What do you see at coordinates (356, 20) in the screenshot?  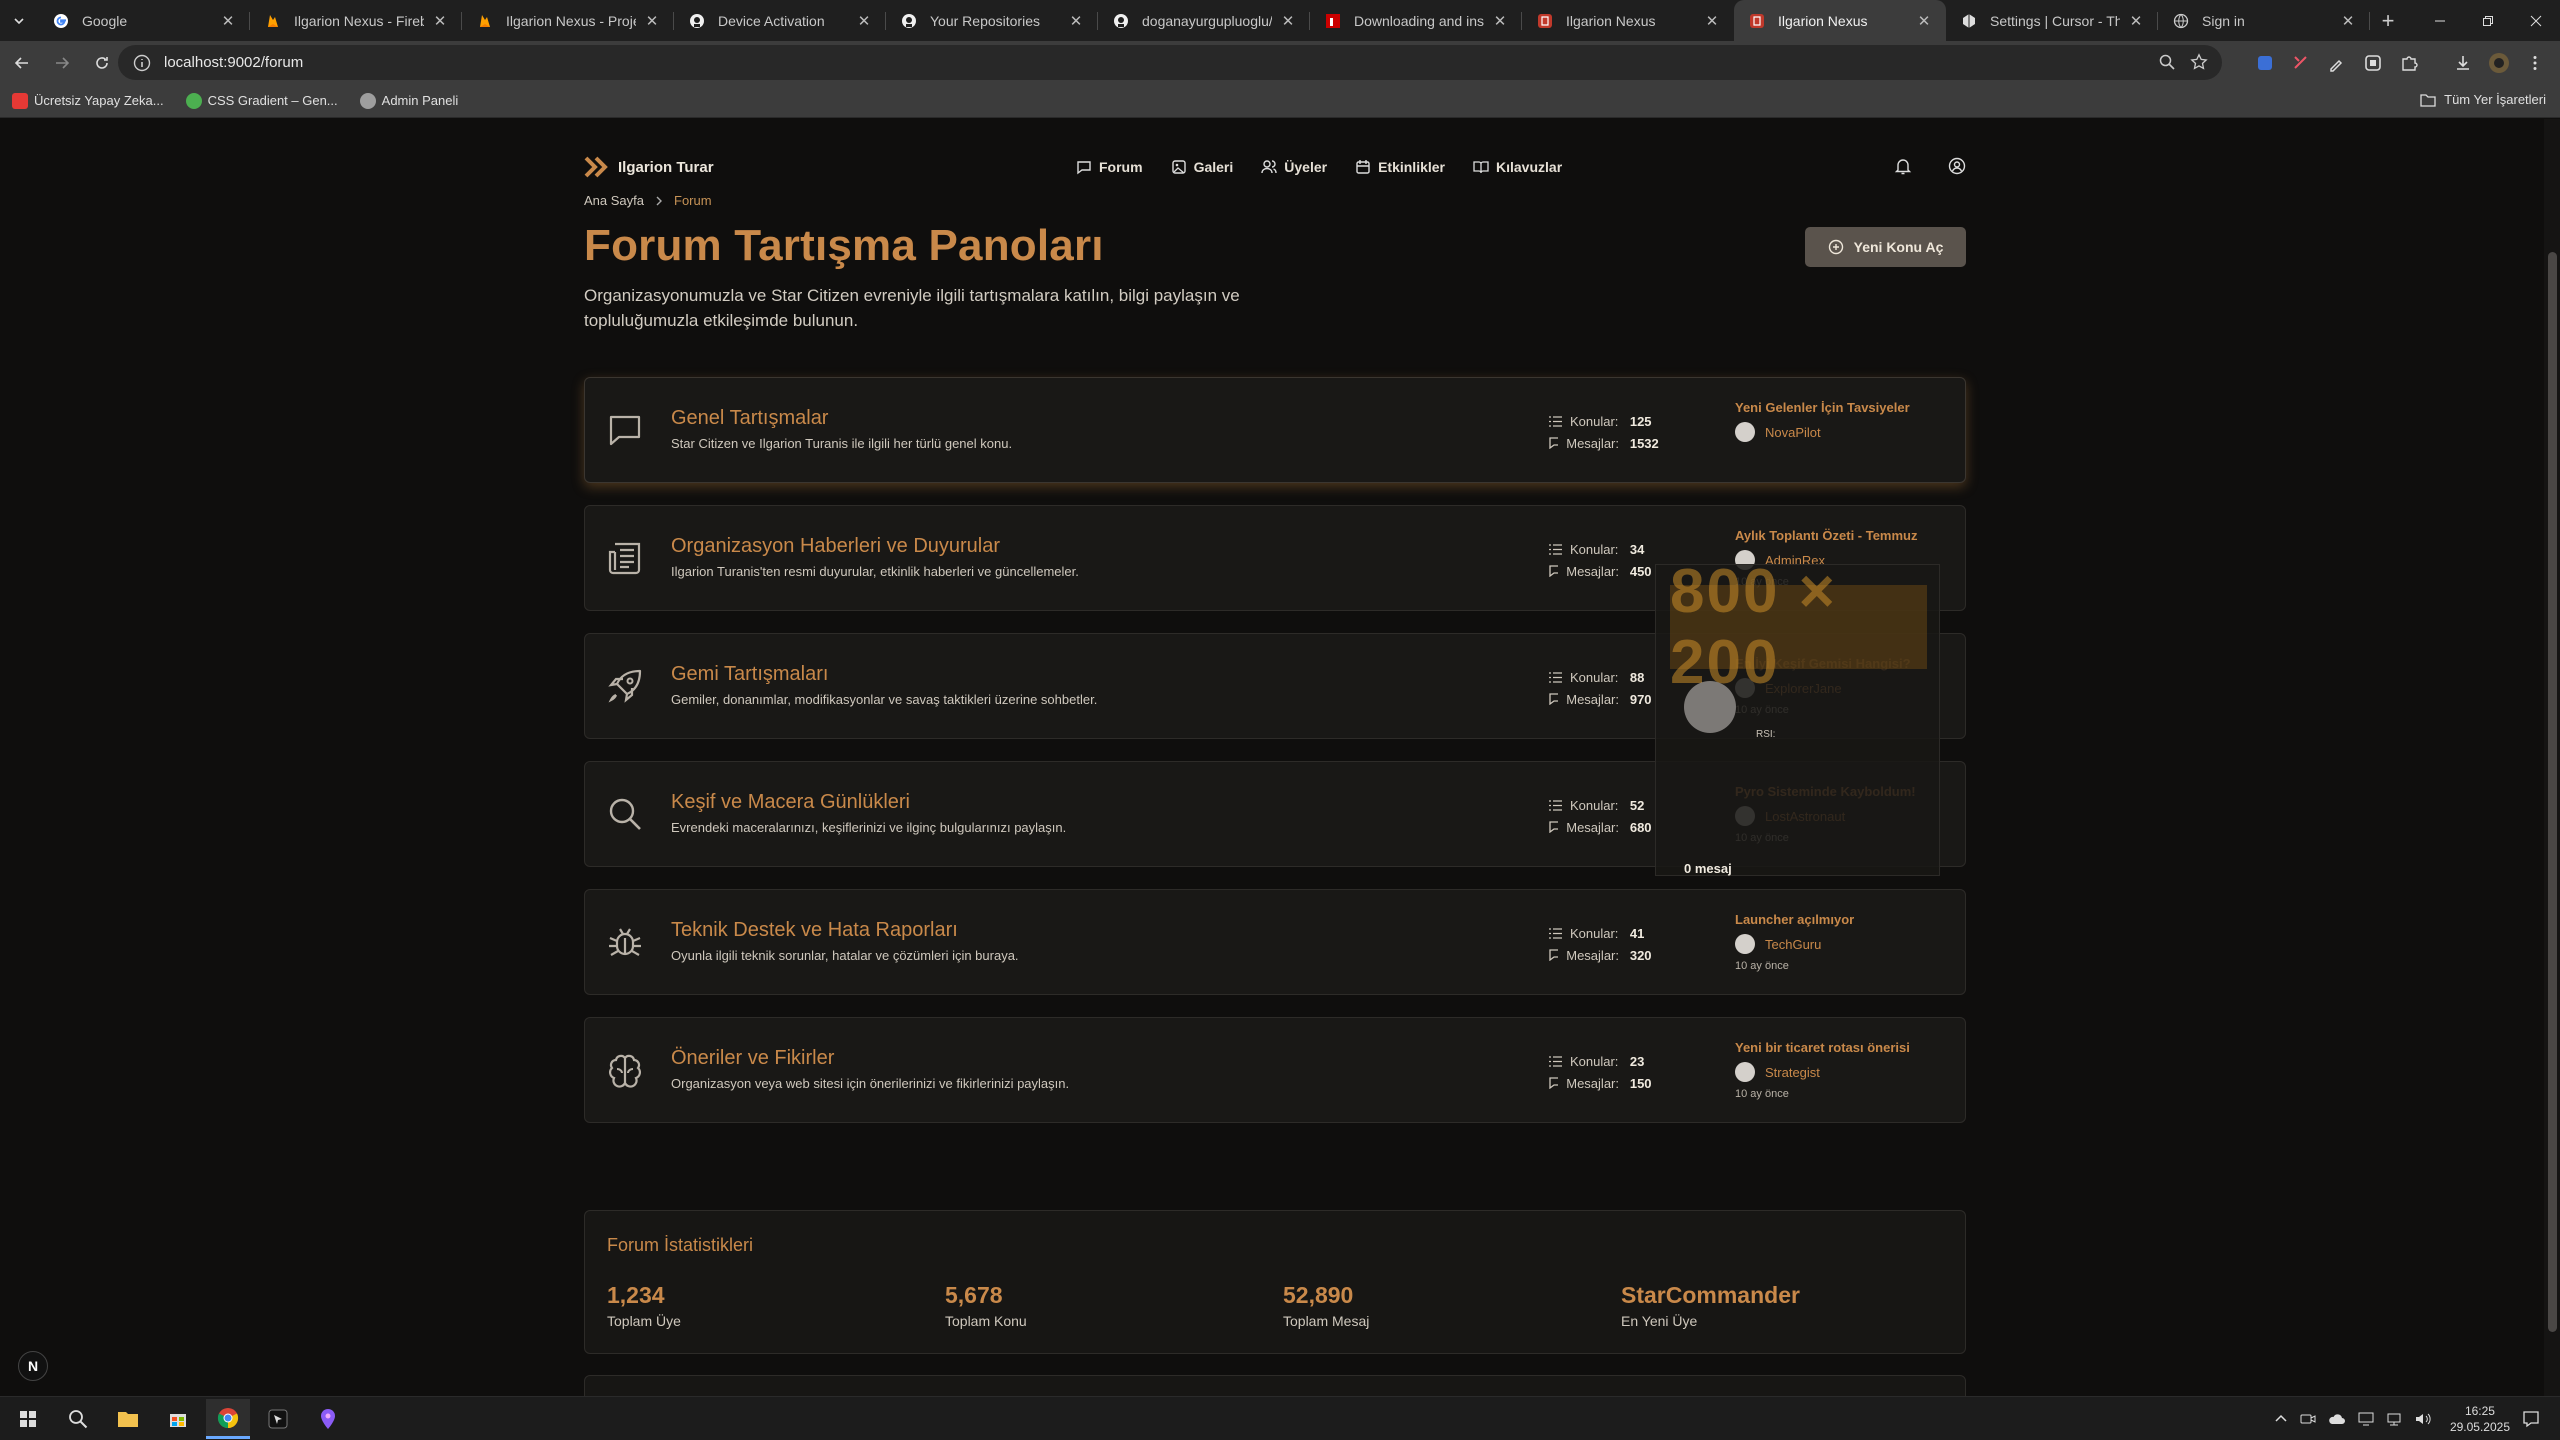 I see `browser-tab: Ilgarion Nexus - Firebase S ✕` at bounding box center [356, 20].